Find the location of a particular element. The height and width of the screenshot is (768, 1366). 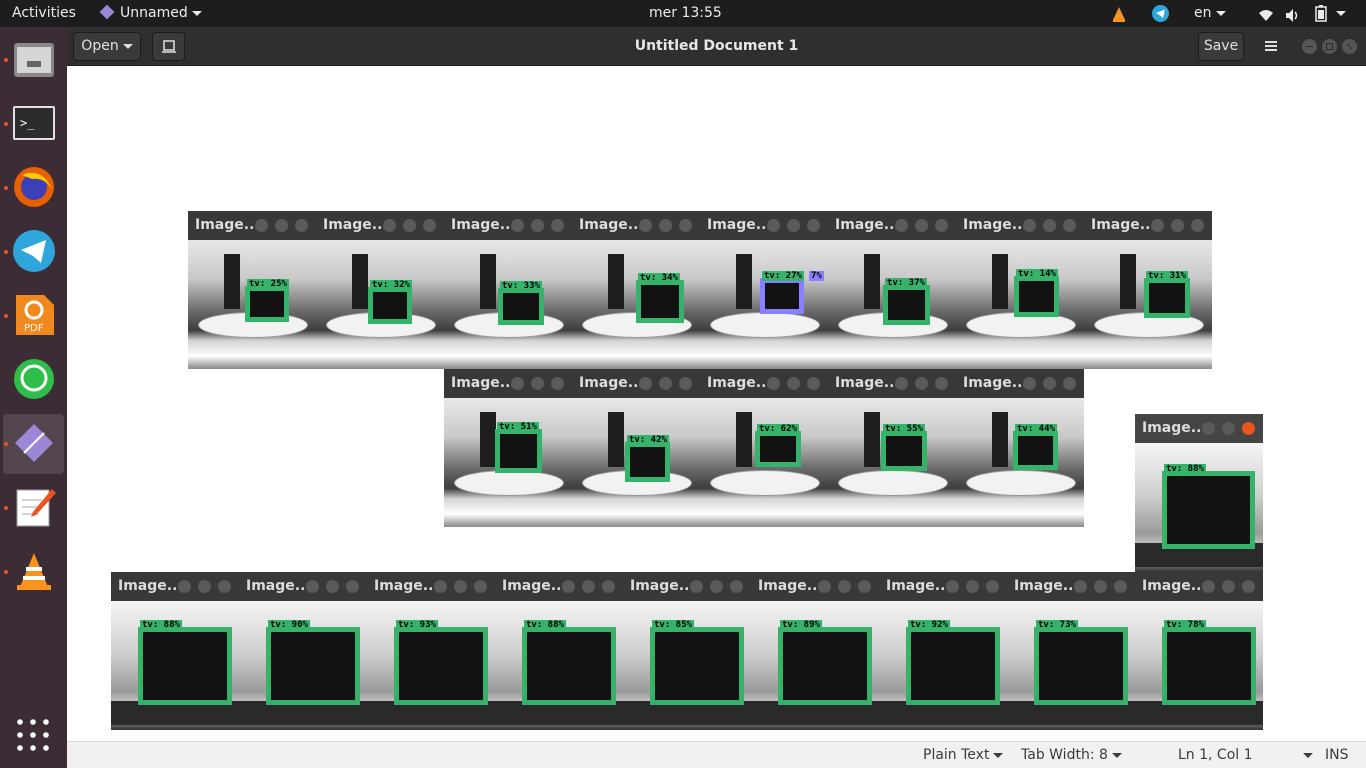

image-window: Image... tv: 85% is located at coordinates (687, 651).